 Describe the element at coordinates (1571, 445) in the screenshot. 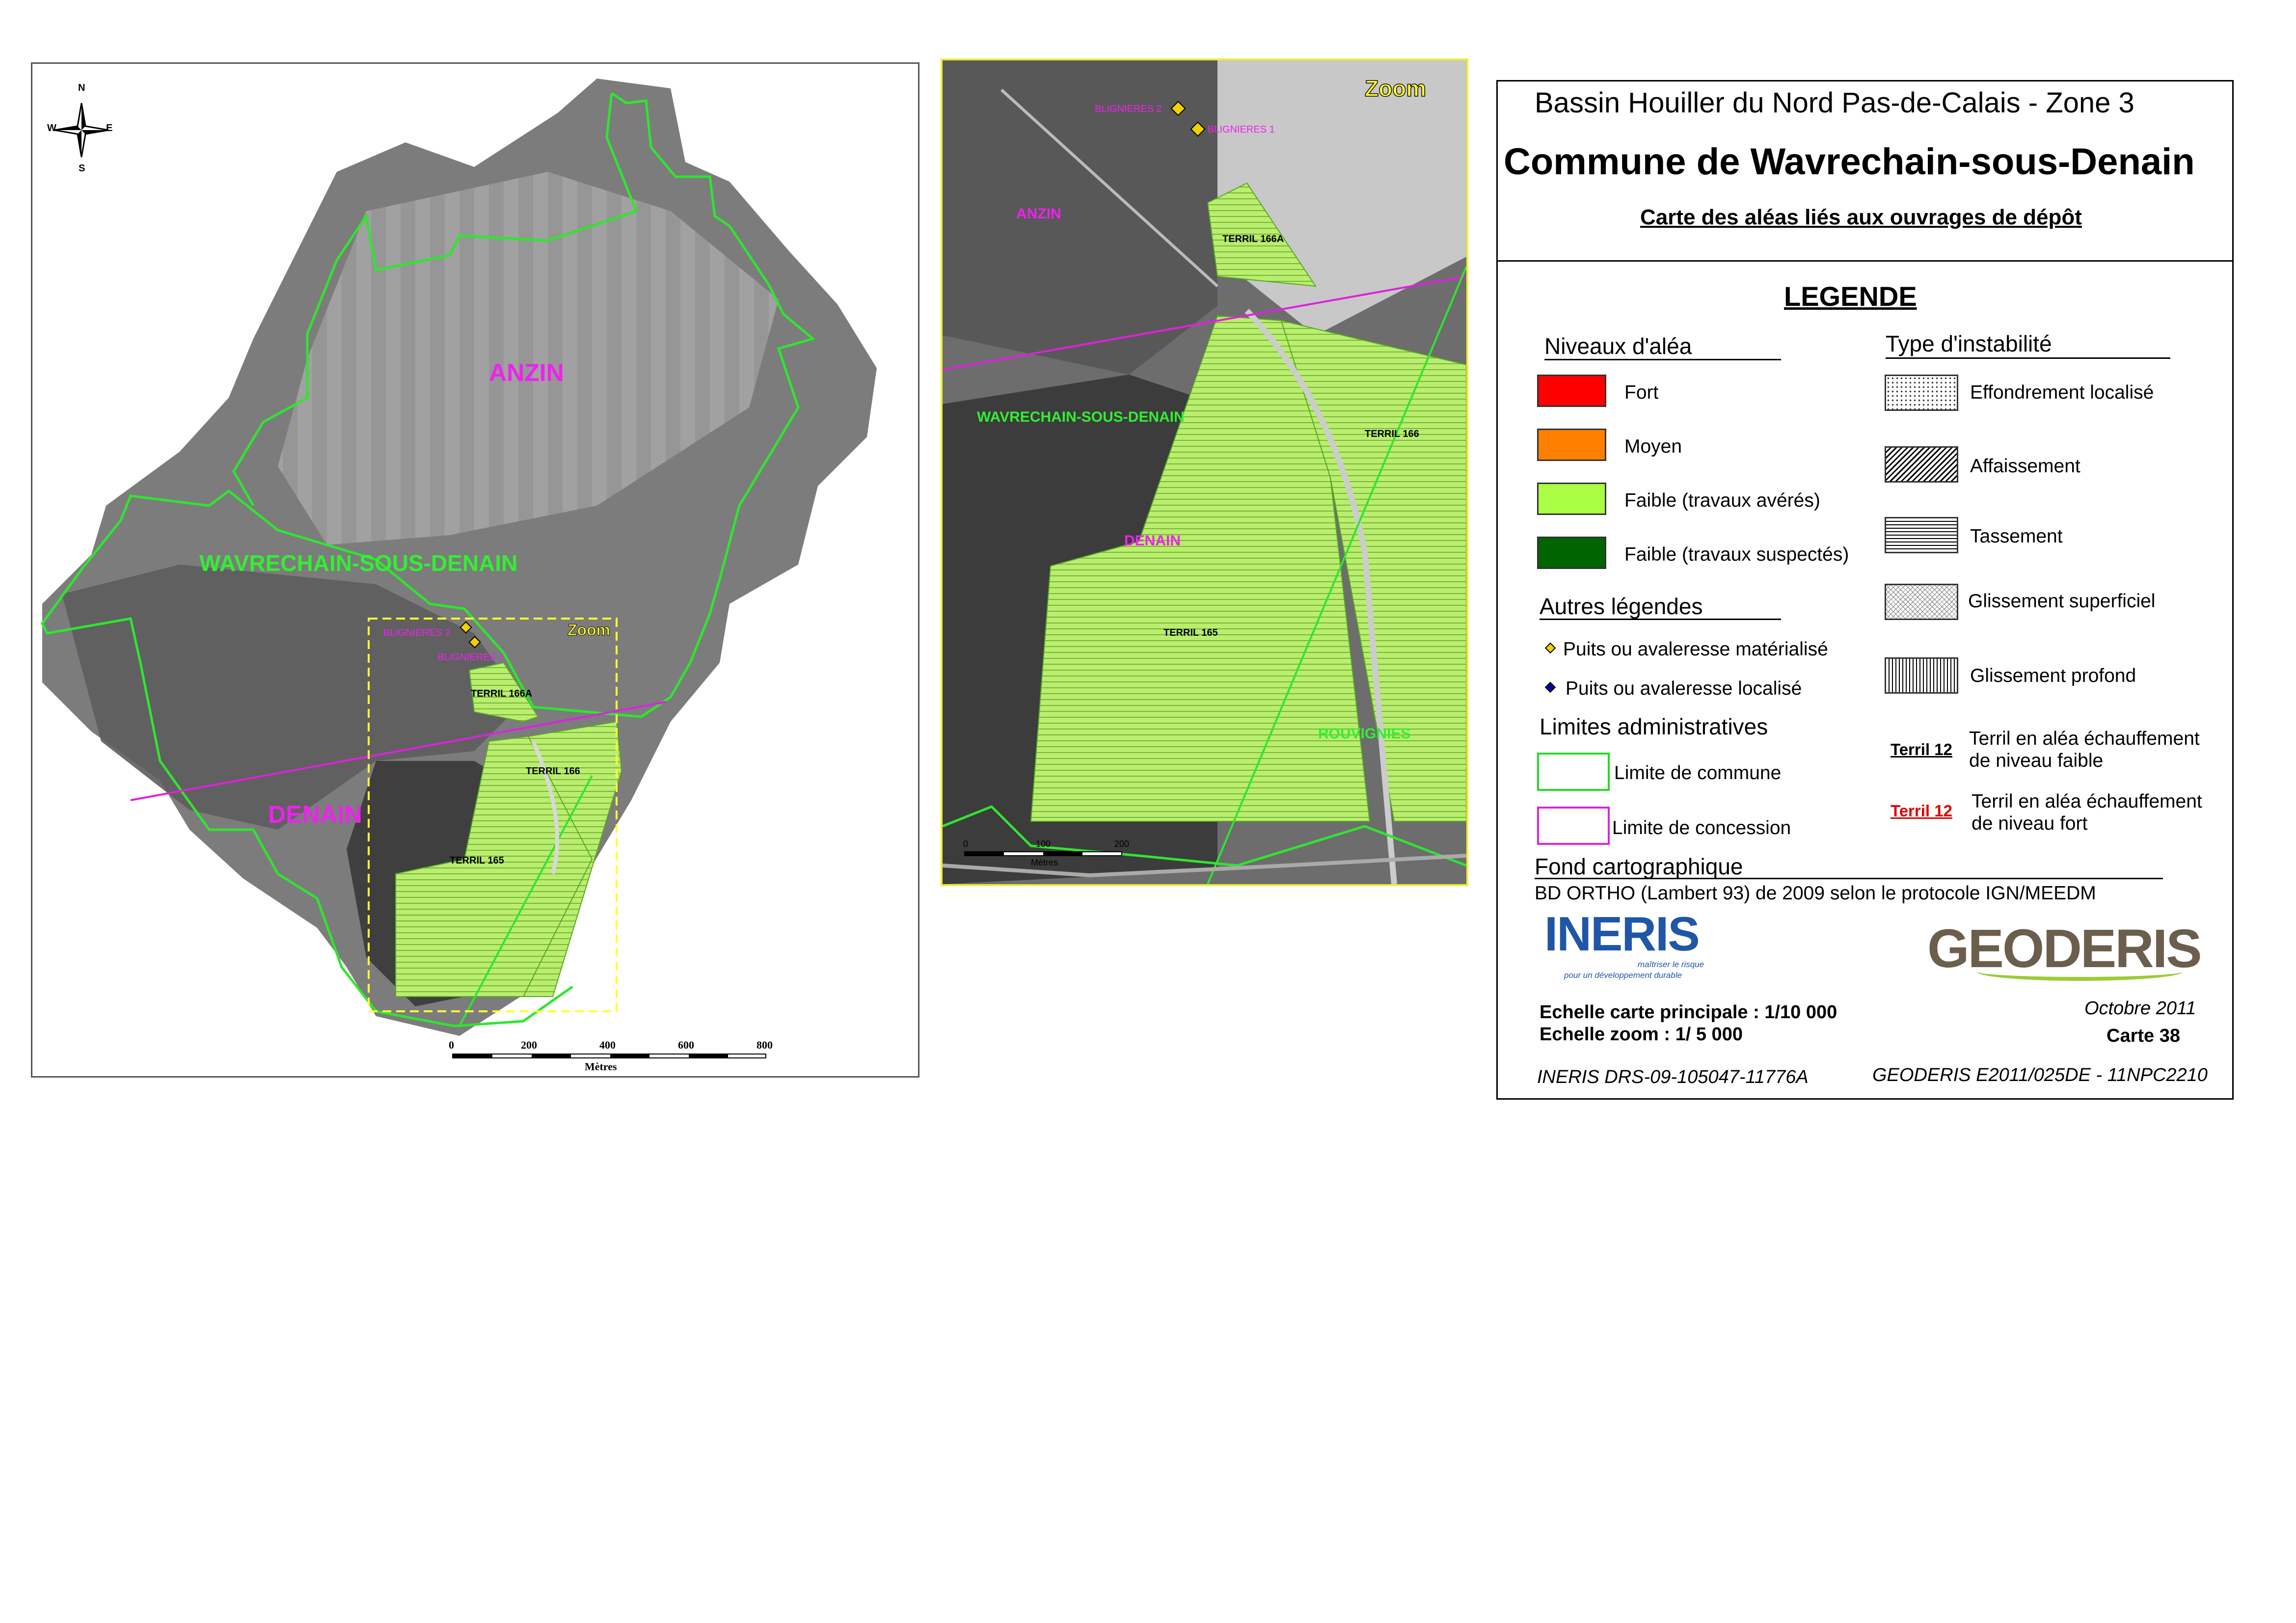

I see `hazard-swatch-moyen` at that location.